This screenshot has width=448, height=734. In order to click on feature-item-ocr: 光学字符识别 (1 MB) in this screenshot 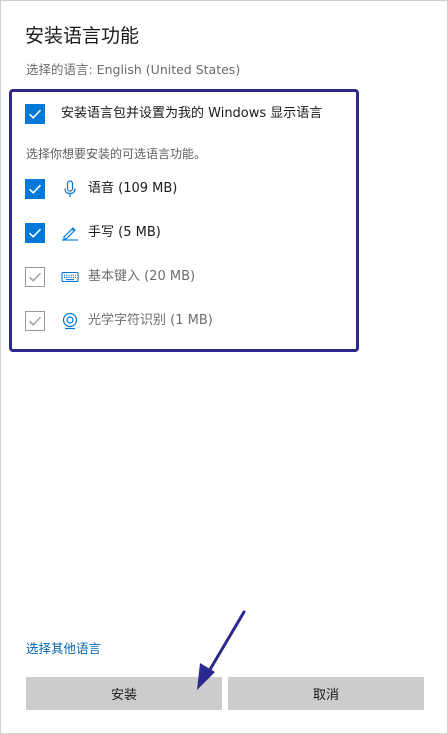, I will do `click(119, 321)`.